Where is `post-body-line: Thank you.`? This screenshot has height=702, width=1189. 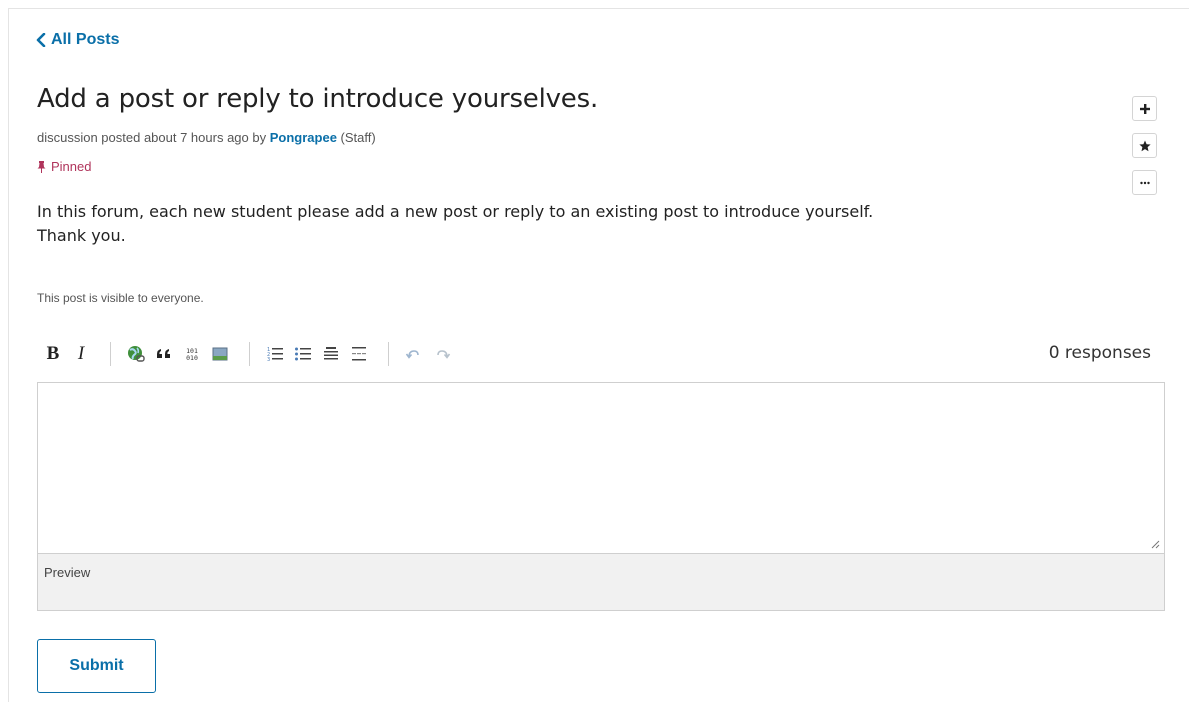
post-body-line: Thank you. is located at coordinates (81, 235).